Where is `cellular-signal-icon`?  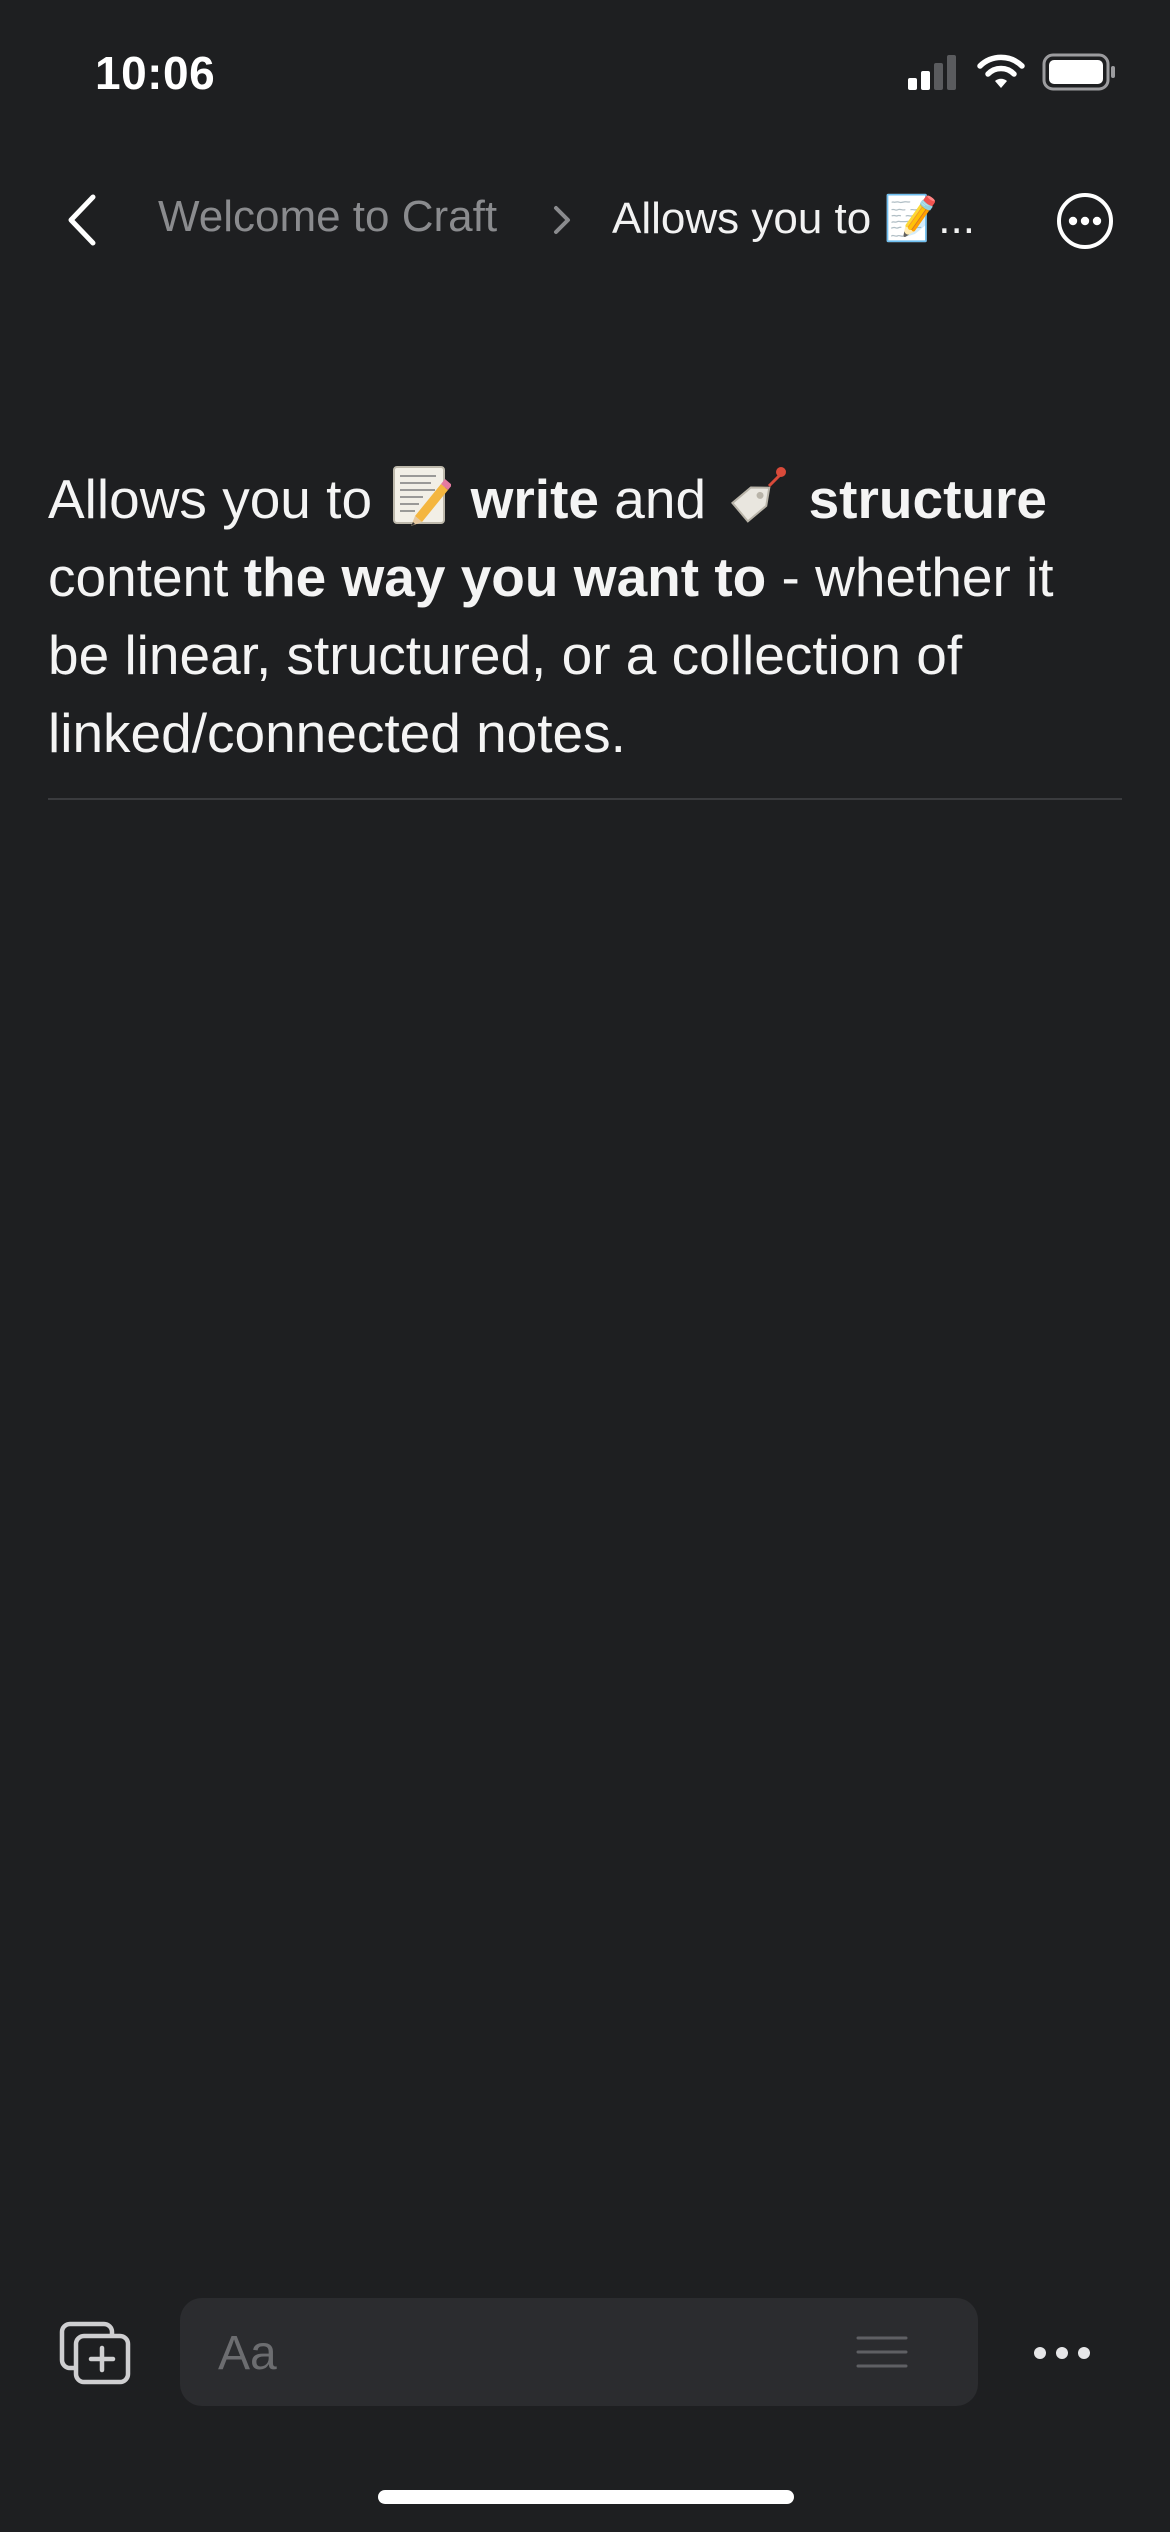
cellular-signal-icon is located at coordinates (932, 72).